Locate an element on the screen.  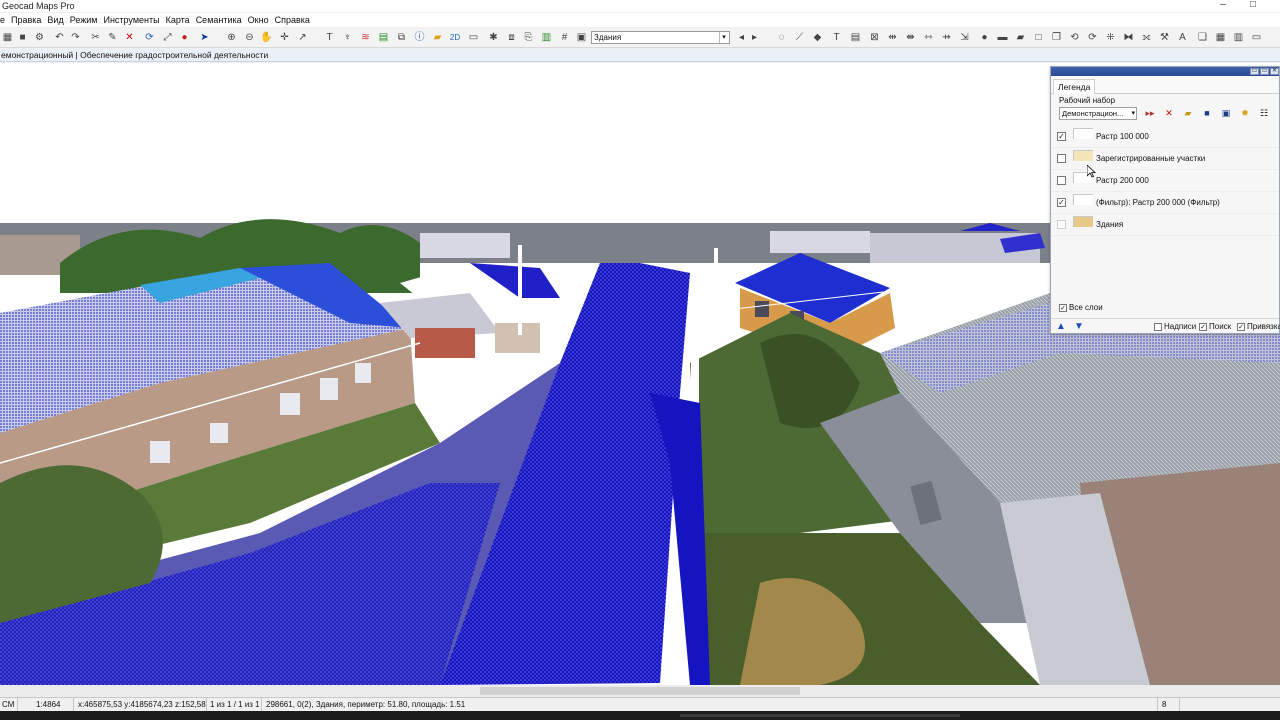
trash-icon: ▥ is located at coordinates (1238, 37).